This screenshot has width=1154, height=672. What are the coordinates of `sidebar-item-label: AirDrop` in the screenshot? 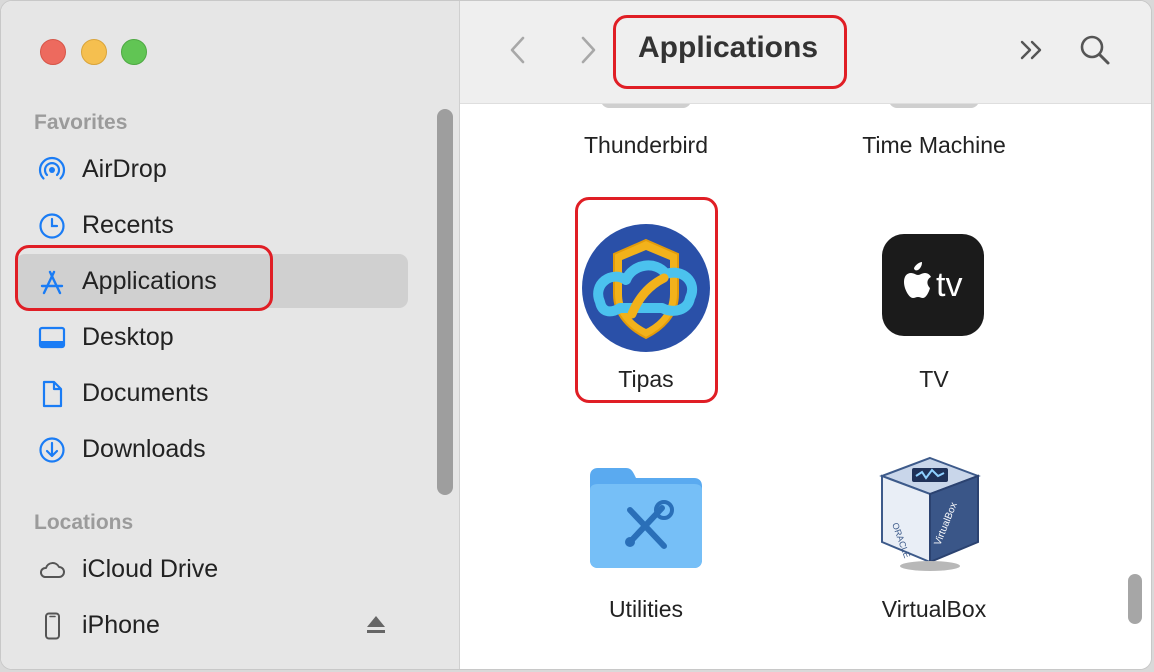 It's located at (124, 169).